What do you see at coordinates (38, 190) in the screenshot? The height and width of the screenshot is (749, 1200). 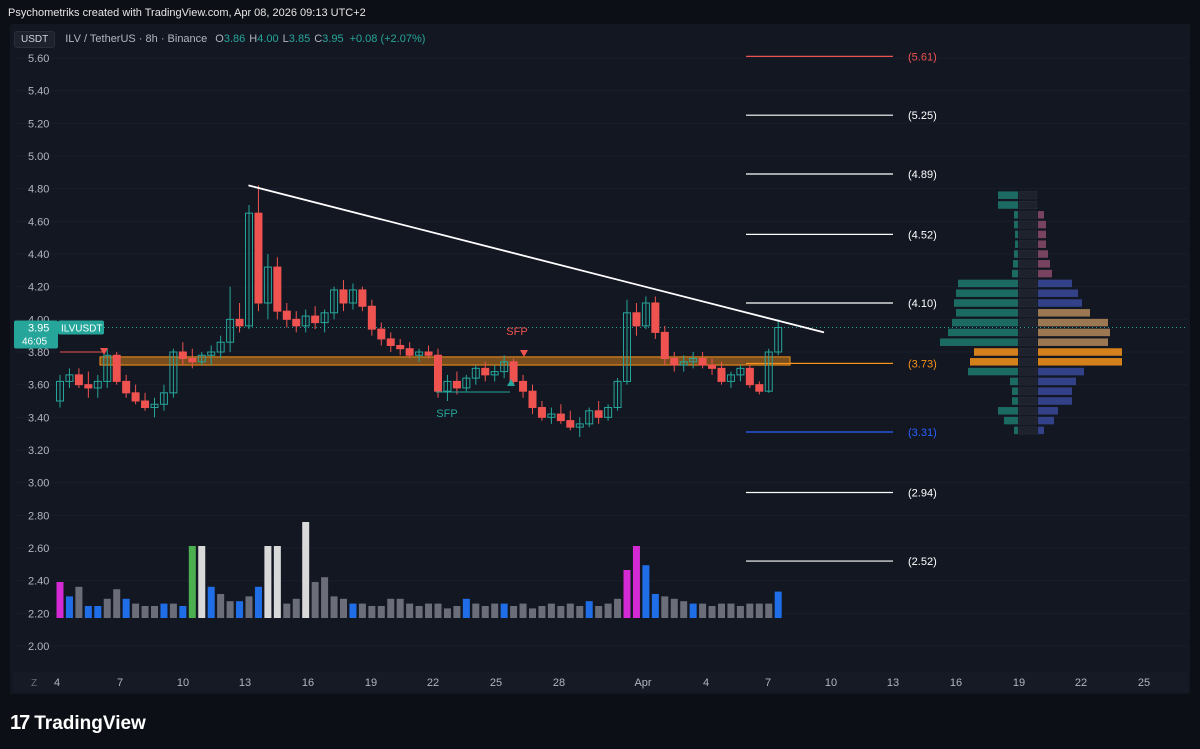 I see `y-tick-label: 4.80` at bounding box center [38, 190].